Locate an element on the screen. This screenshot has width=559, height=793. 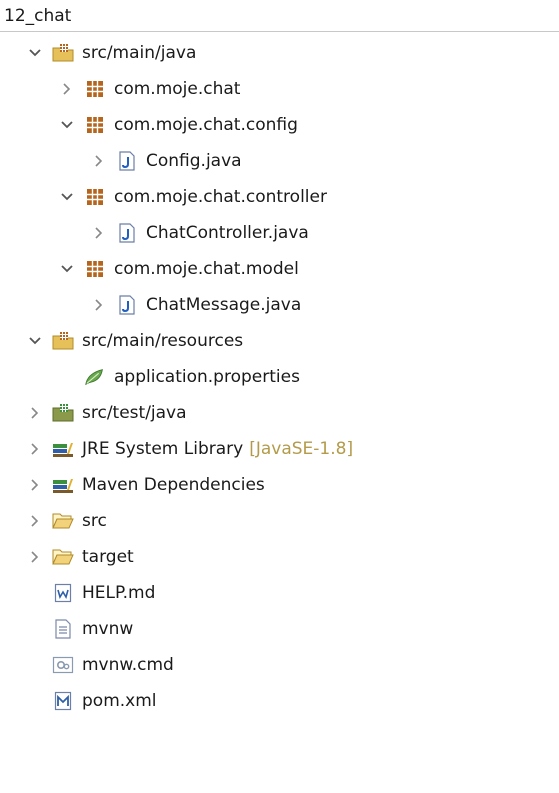
tree-item-label: ChatController.java is located at coordinates (227, 233).